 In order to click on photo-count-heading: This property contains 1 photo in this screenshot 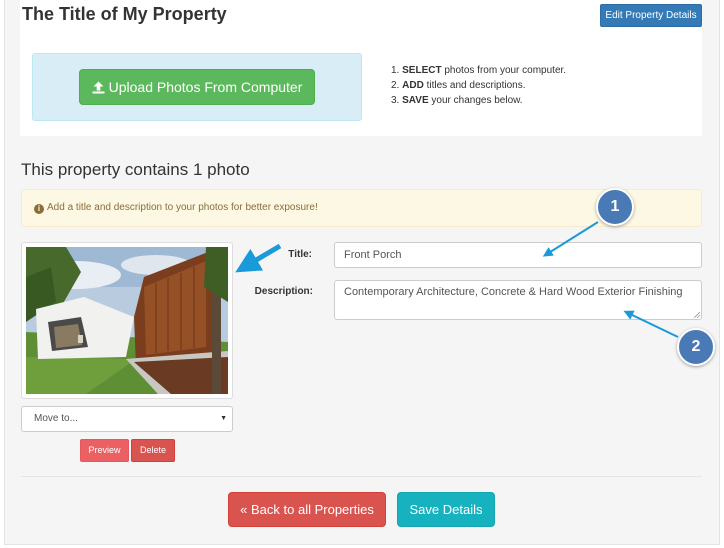, I will do `click(135, 169)`.